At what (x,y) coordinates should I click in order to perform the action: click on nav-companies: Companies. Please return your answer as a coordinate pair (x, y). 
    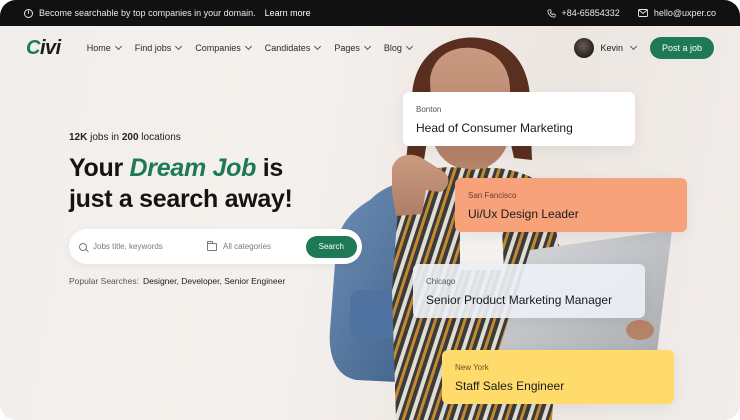
    Looking at the image, I should click on (223, 47).